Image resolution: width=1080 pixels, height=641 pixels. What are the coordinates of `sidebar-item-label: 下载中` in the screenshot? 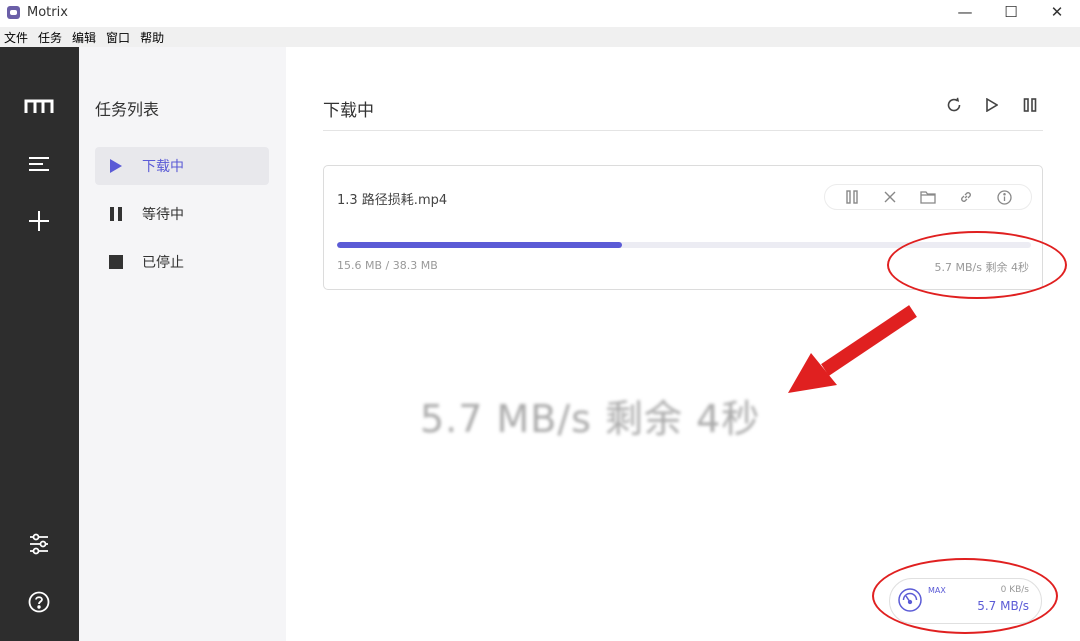 It's located at (163, 167).